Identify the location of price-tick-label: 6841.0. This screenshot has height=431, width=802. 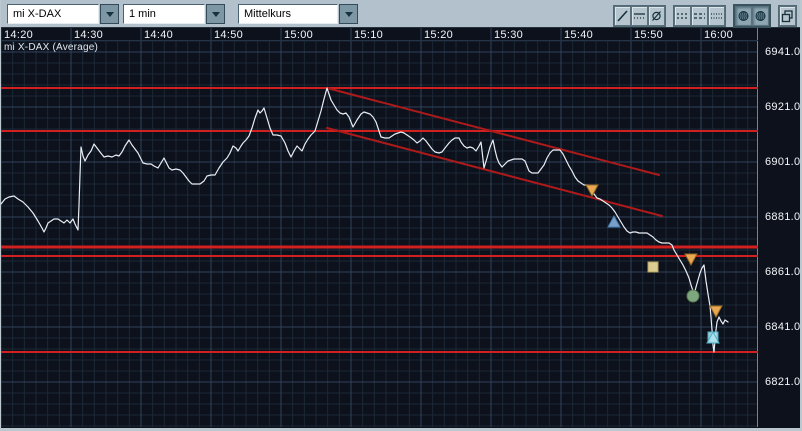
(783, 327).